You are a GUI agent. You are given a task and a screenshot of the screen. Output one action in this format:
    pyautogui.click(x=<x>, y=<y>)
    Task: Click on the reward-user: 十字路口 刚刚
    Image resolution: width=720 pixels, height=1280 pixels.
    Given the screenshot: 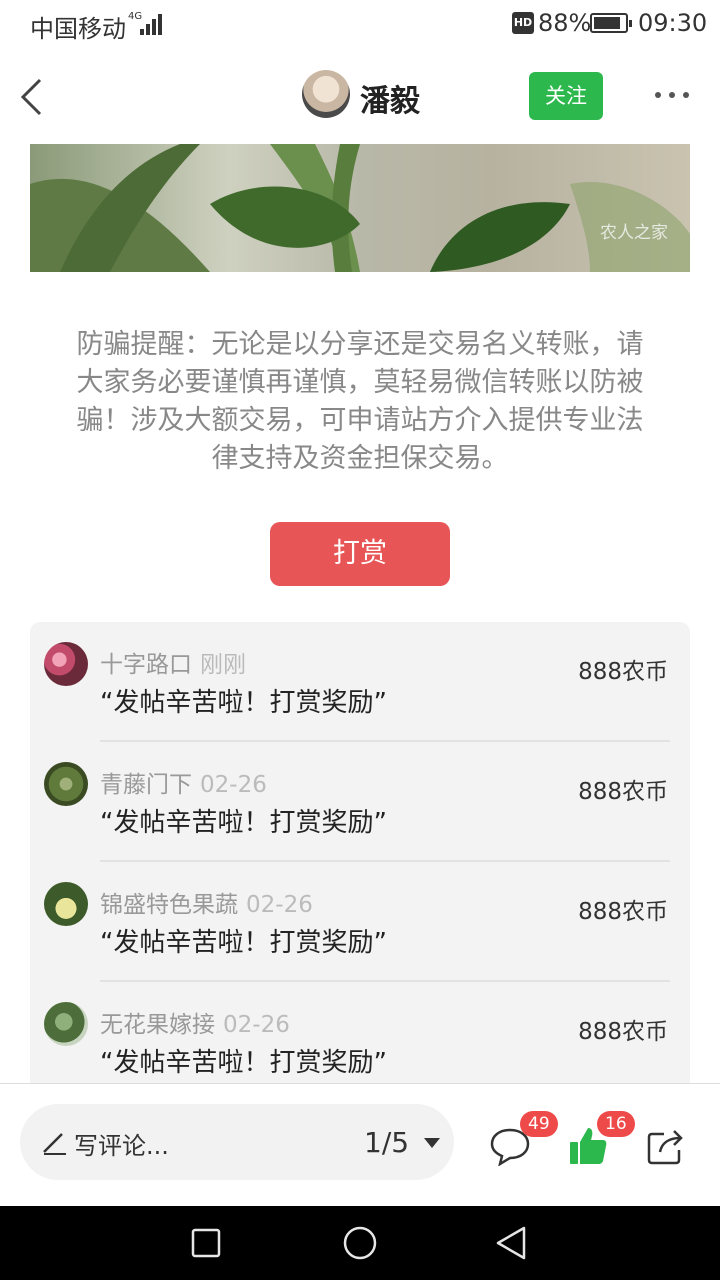 What is the action you would take?
    pyautogui.click(x=173, y=662)
    